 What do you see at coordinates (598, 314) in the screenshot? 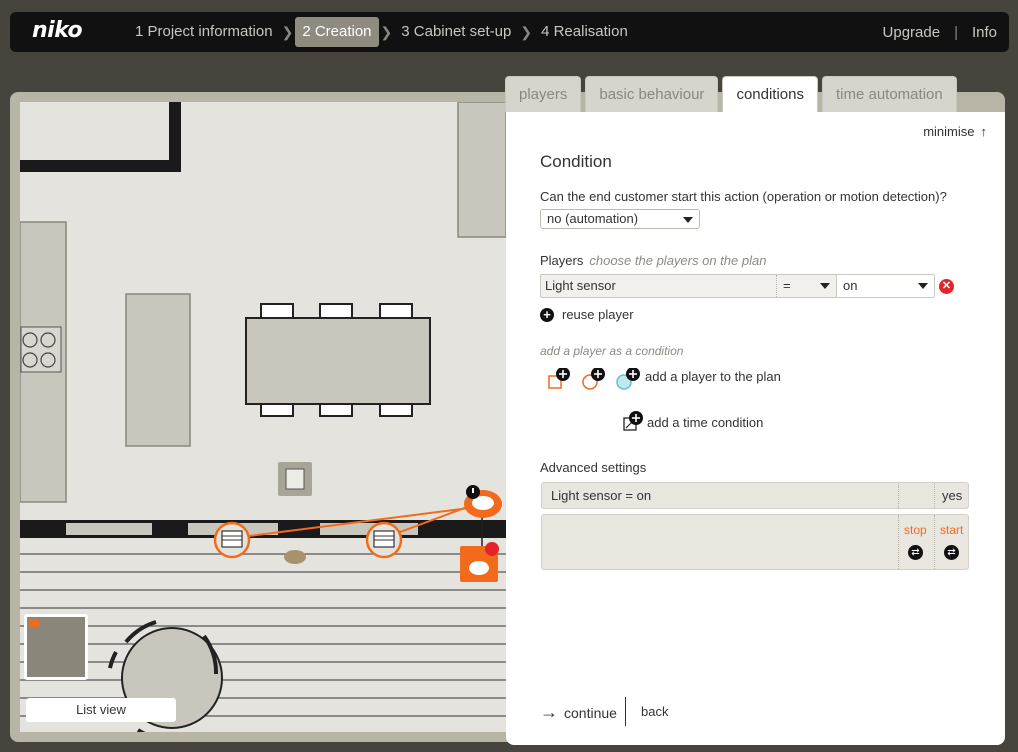
I see `reuse-player-label: reuse player` at bounding box center [598, 314].